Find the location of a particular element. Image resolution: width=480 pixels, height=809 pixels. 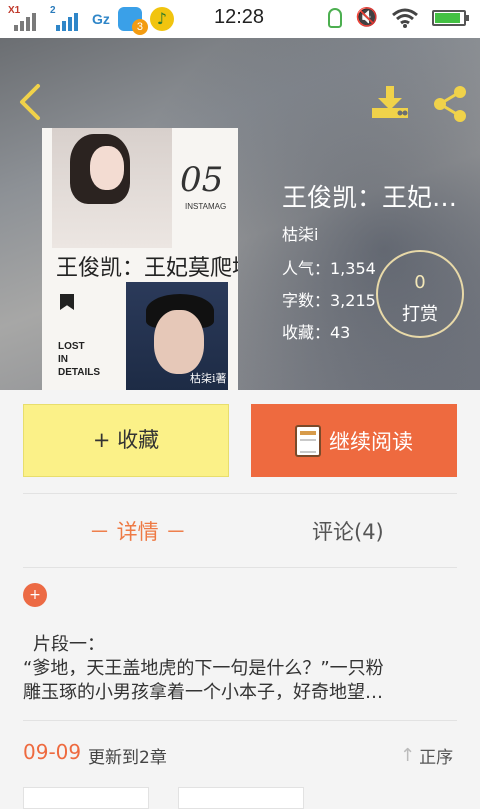

expand-icon: + is located at coordinates (35, 595).